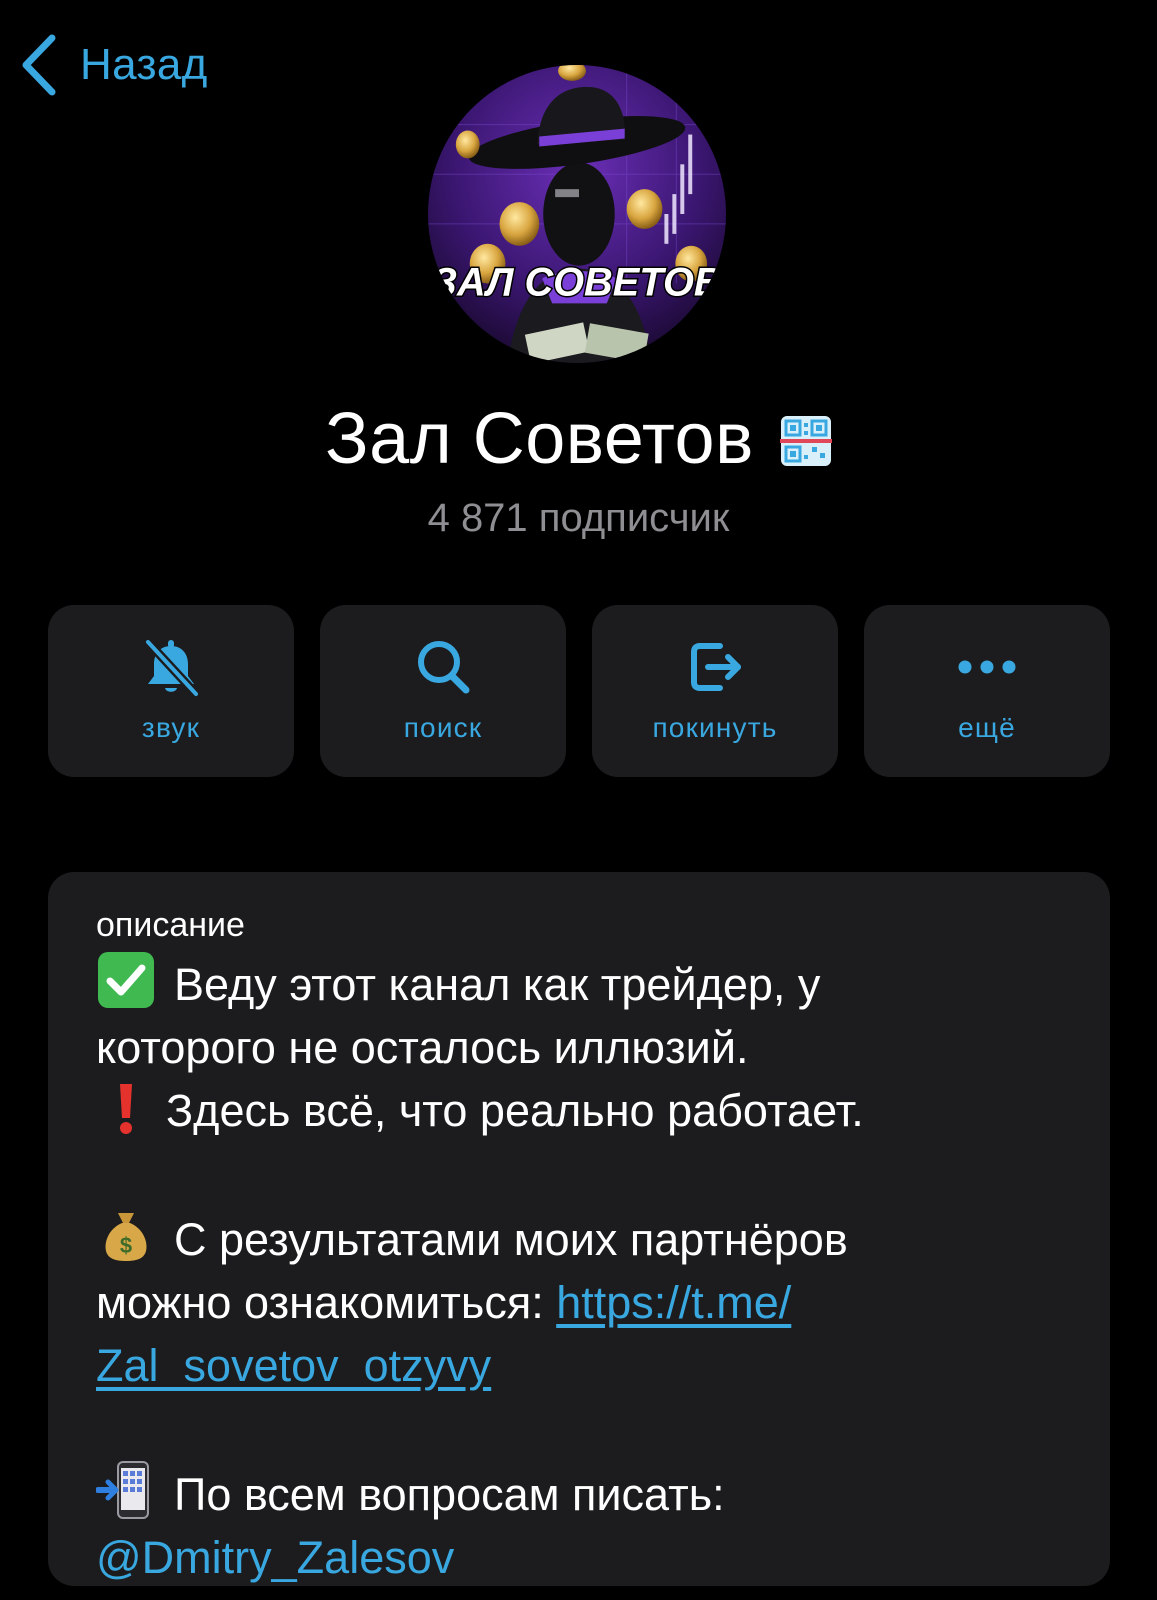 The height and width of the screenshot is (1600, 1157). Describe the element at coordinates (515, 1110) in the screenshot. I see `desc-line-3-text: Здесь всё, что реально работает.` at that location.